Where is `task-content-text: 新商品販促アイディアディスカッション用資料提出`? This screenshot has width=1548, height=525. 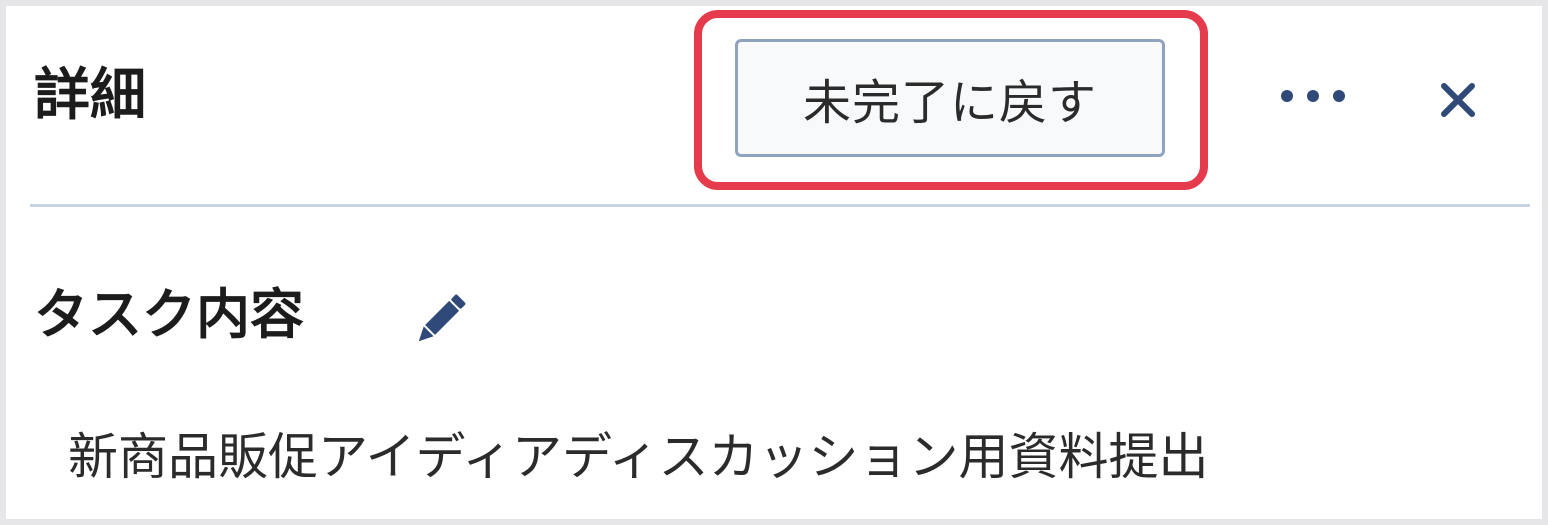 task-content-text: 新商品販促アイディアディスカッション用資料提出 is located at coordinates (638, 457).